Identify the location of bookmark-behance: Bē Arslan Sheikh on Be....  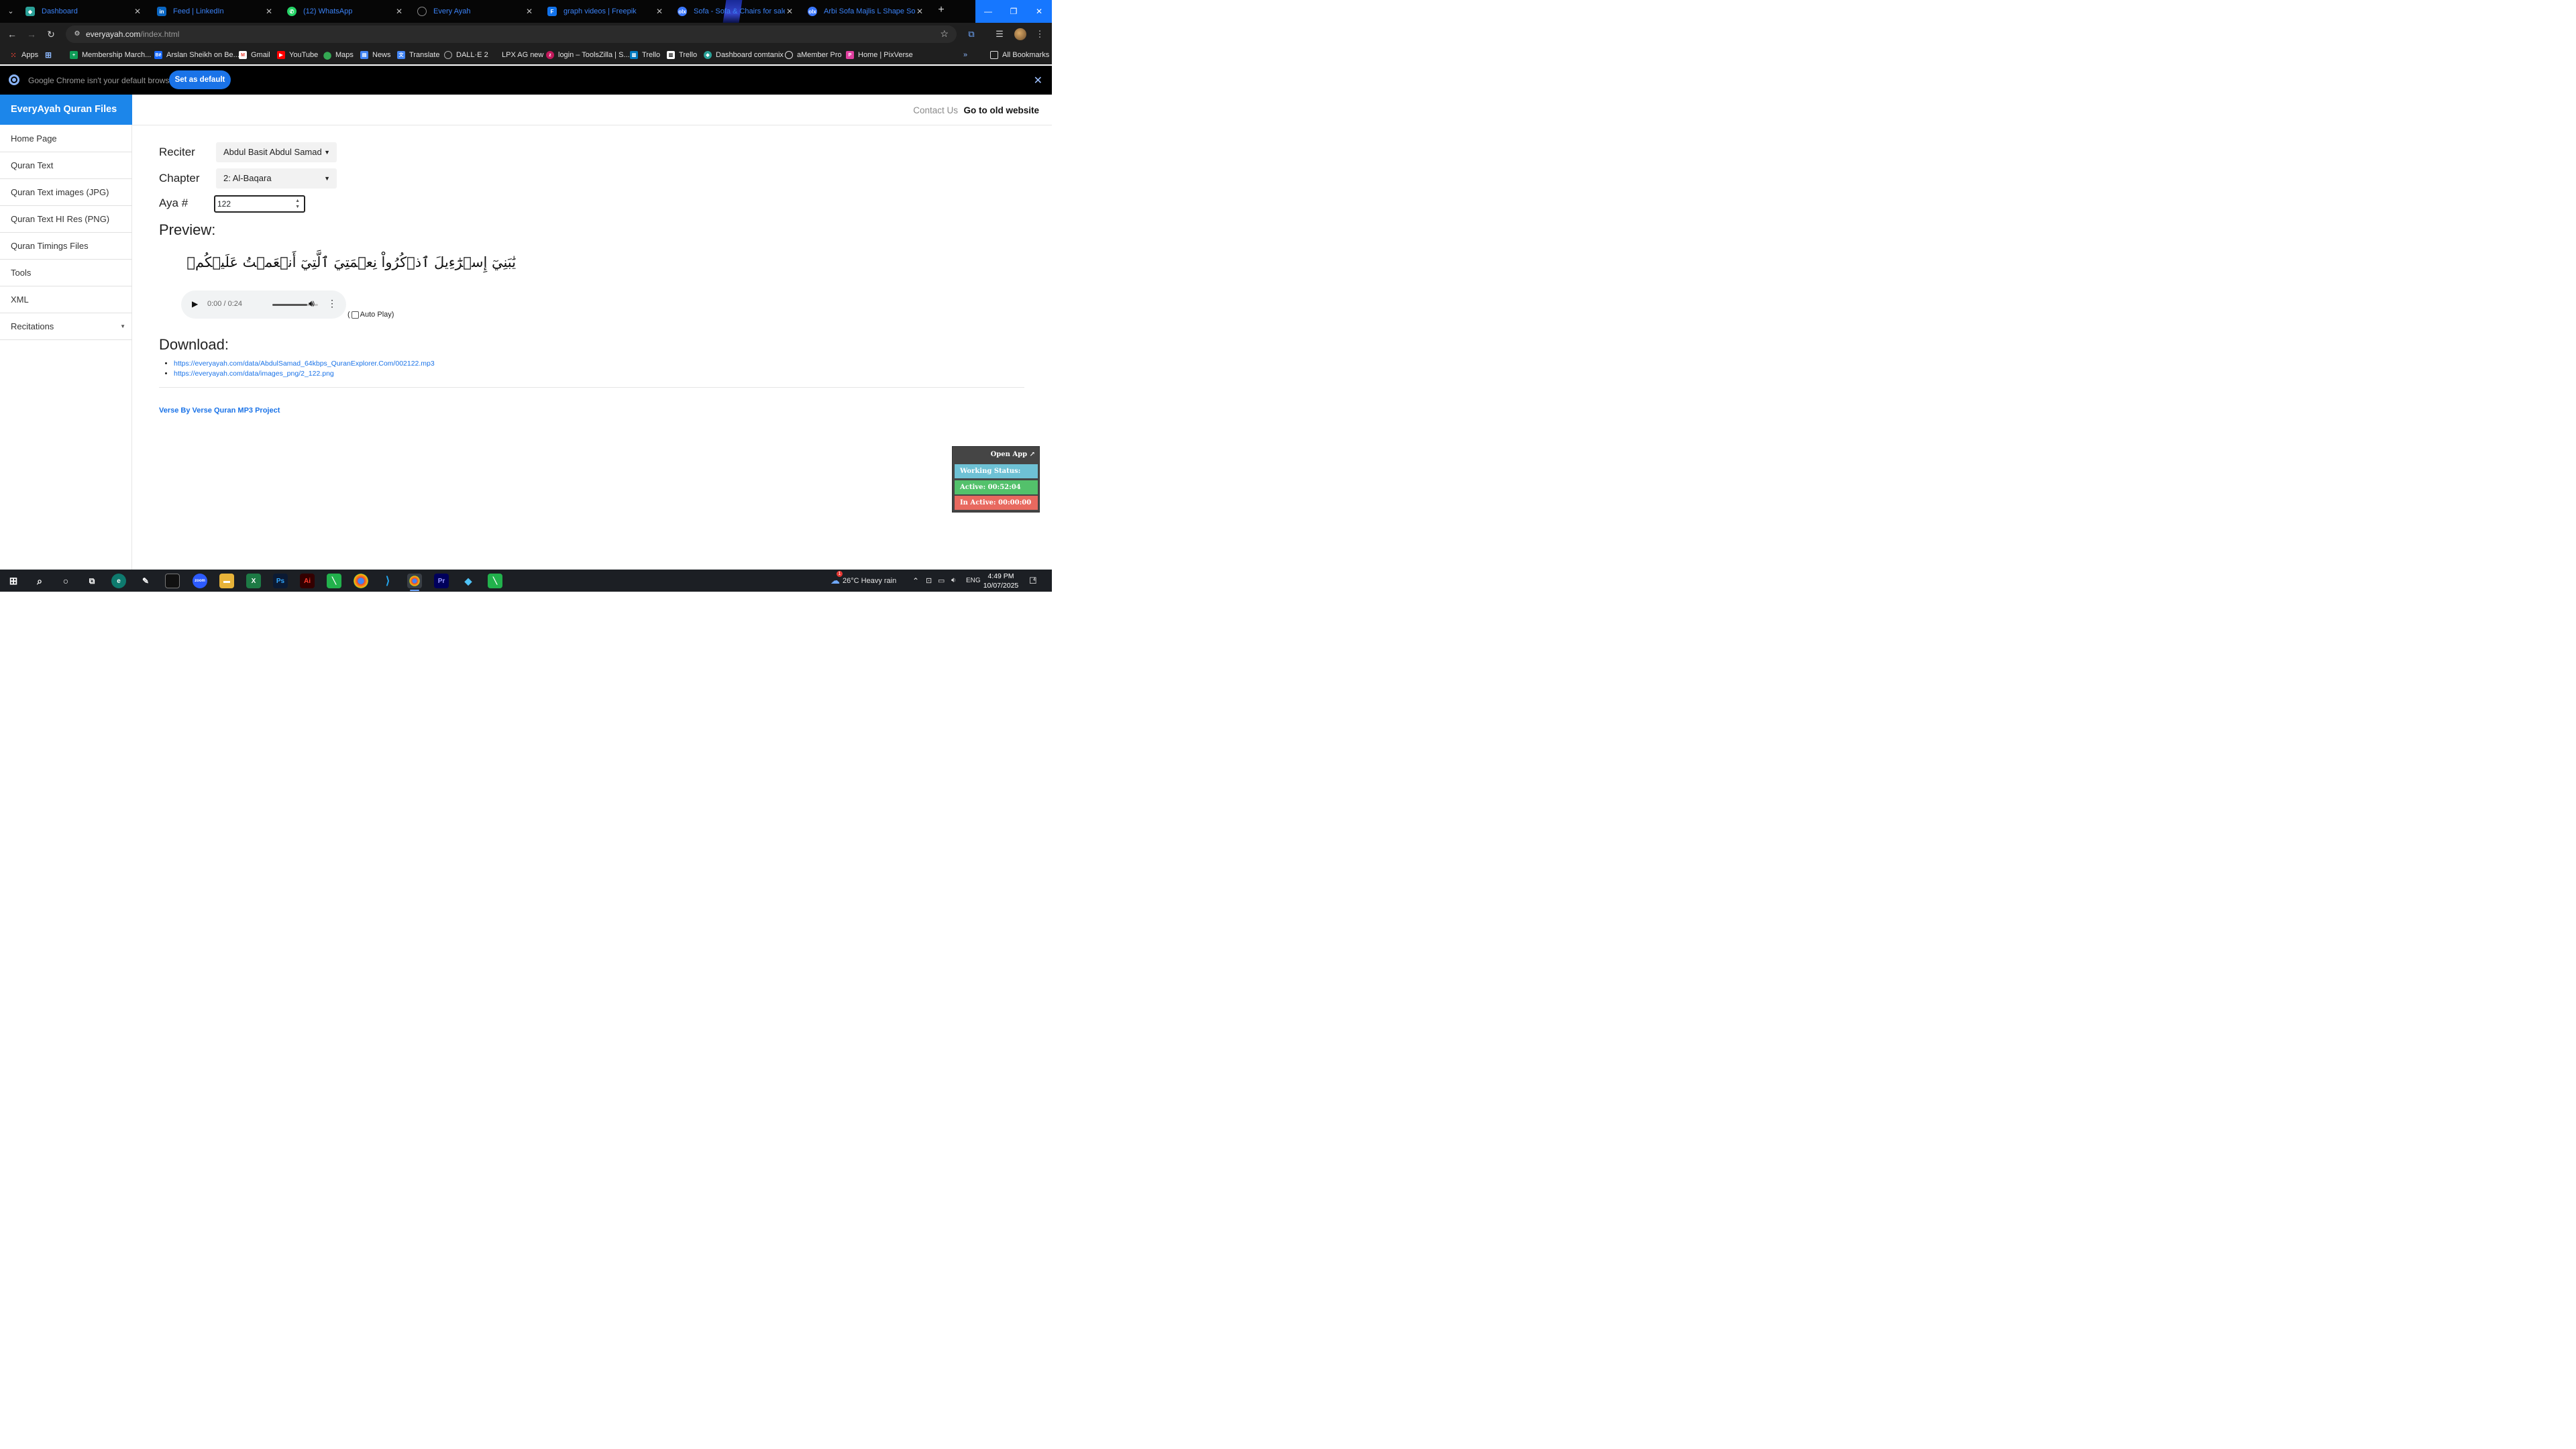
(196, 55).